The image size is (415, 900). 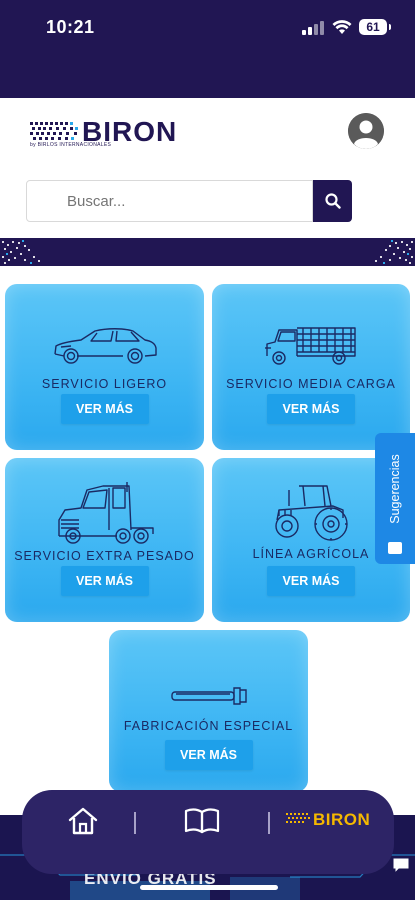 I want to click on card-servicio-extra-pesado: SERVICIO EXTRA PESADO VER MÁS, so click(x=104, y=540).